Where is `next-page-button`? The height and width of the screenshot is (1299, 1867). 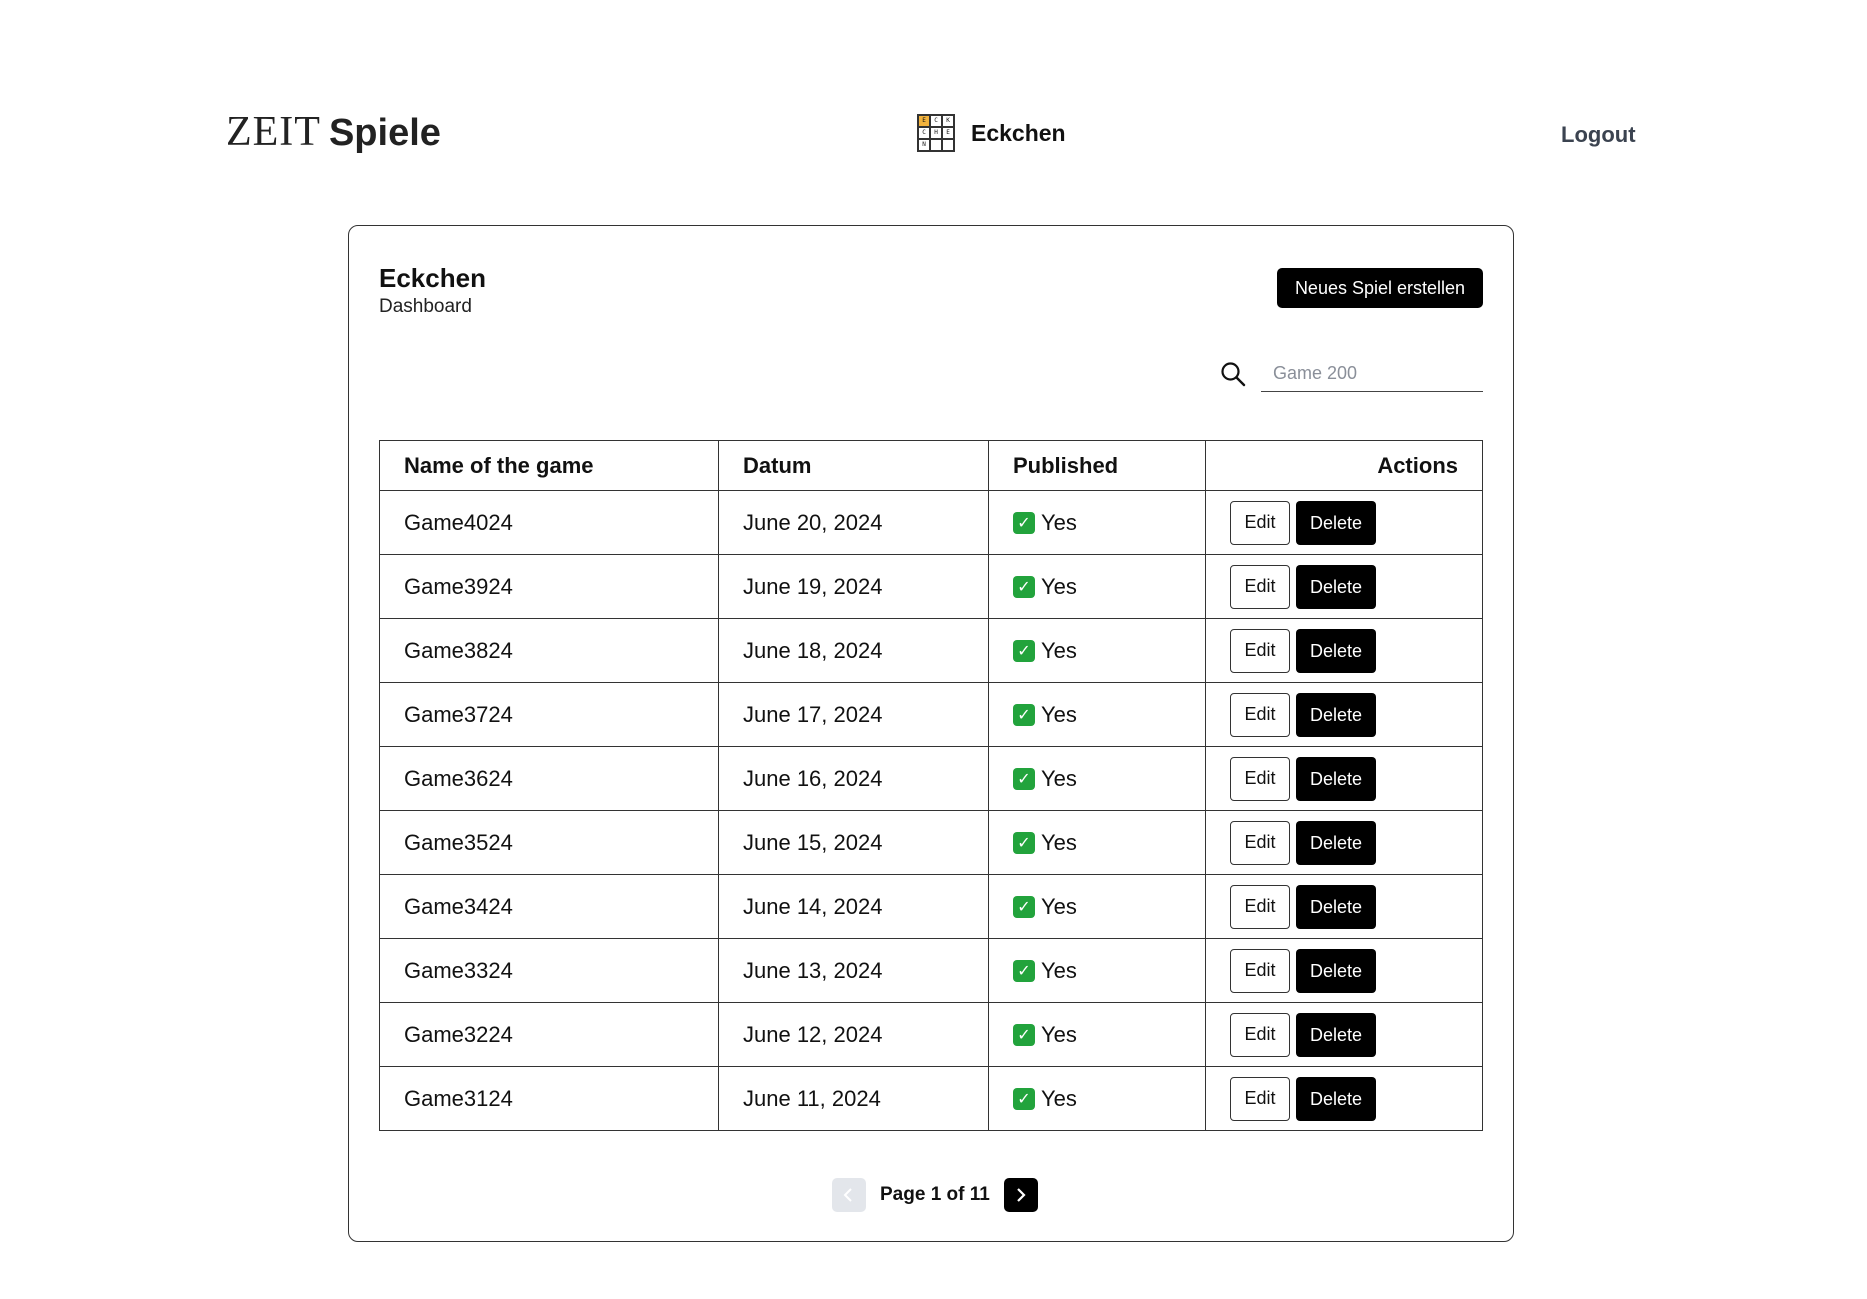
next-page-button is located at coordinates (1020, 1195).